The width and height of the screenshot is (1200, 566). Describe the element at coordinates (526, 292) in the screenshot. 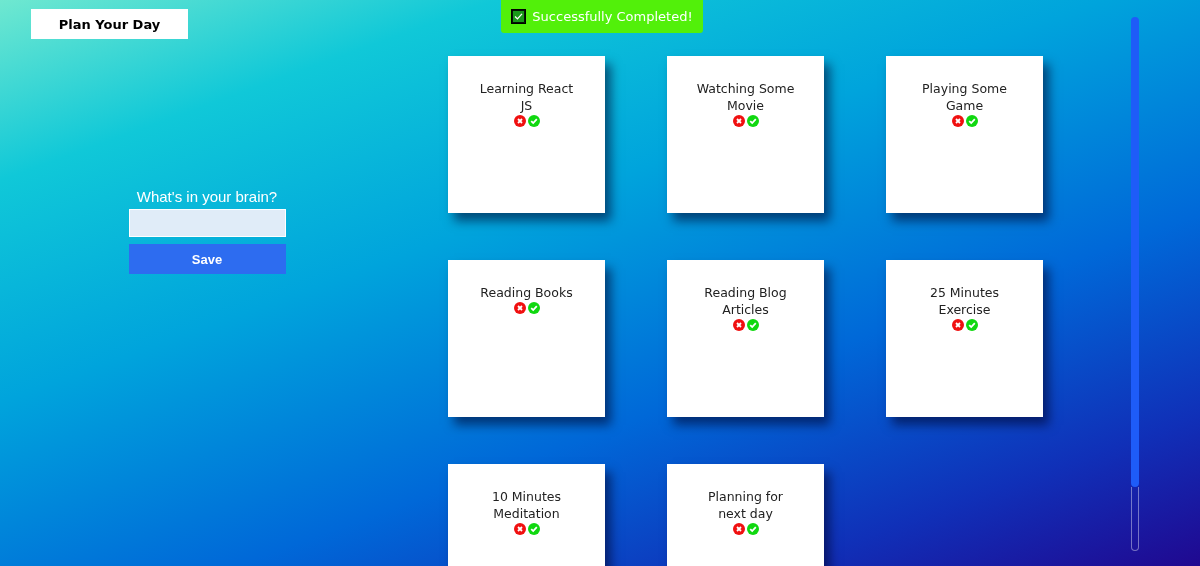

I see `task-title: Reading Books` at that location.